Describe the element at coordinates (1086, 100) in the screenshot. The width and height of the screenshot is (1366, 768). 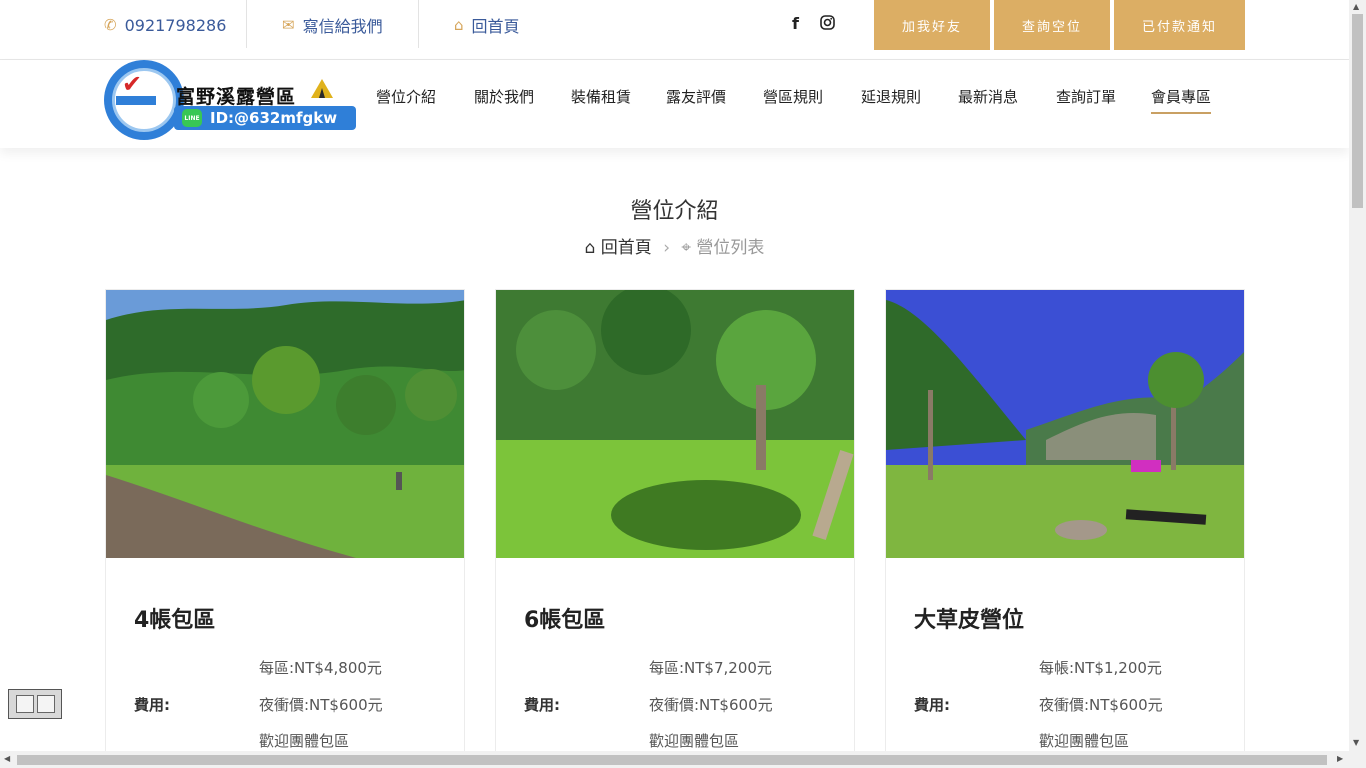
I see `nav-item-order-lookup: 查詢訂單` at that location.